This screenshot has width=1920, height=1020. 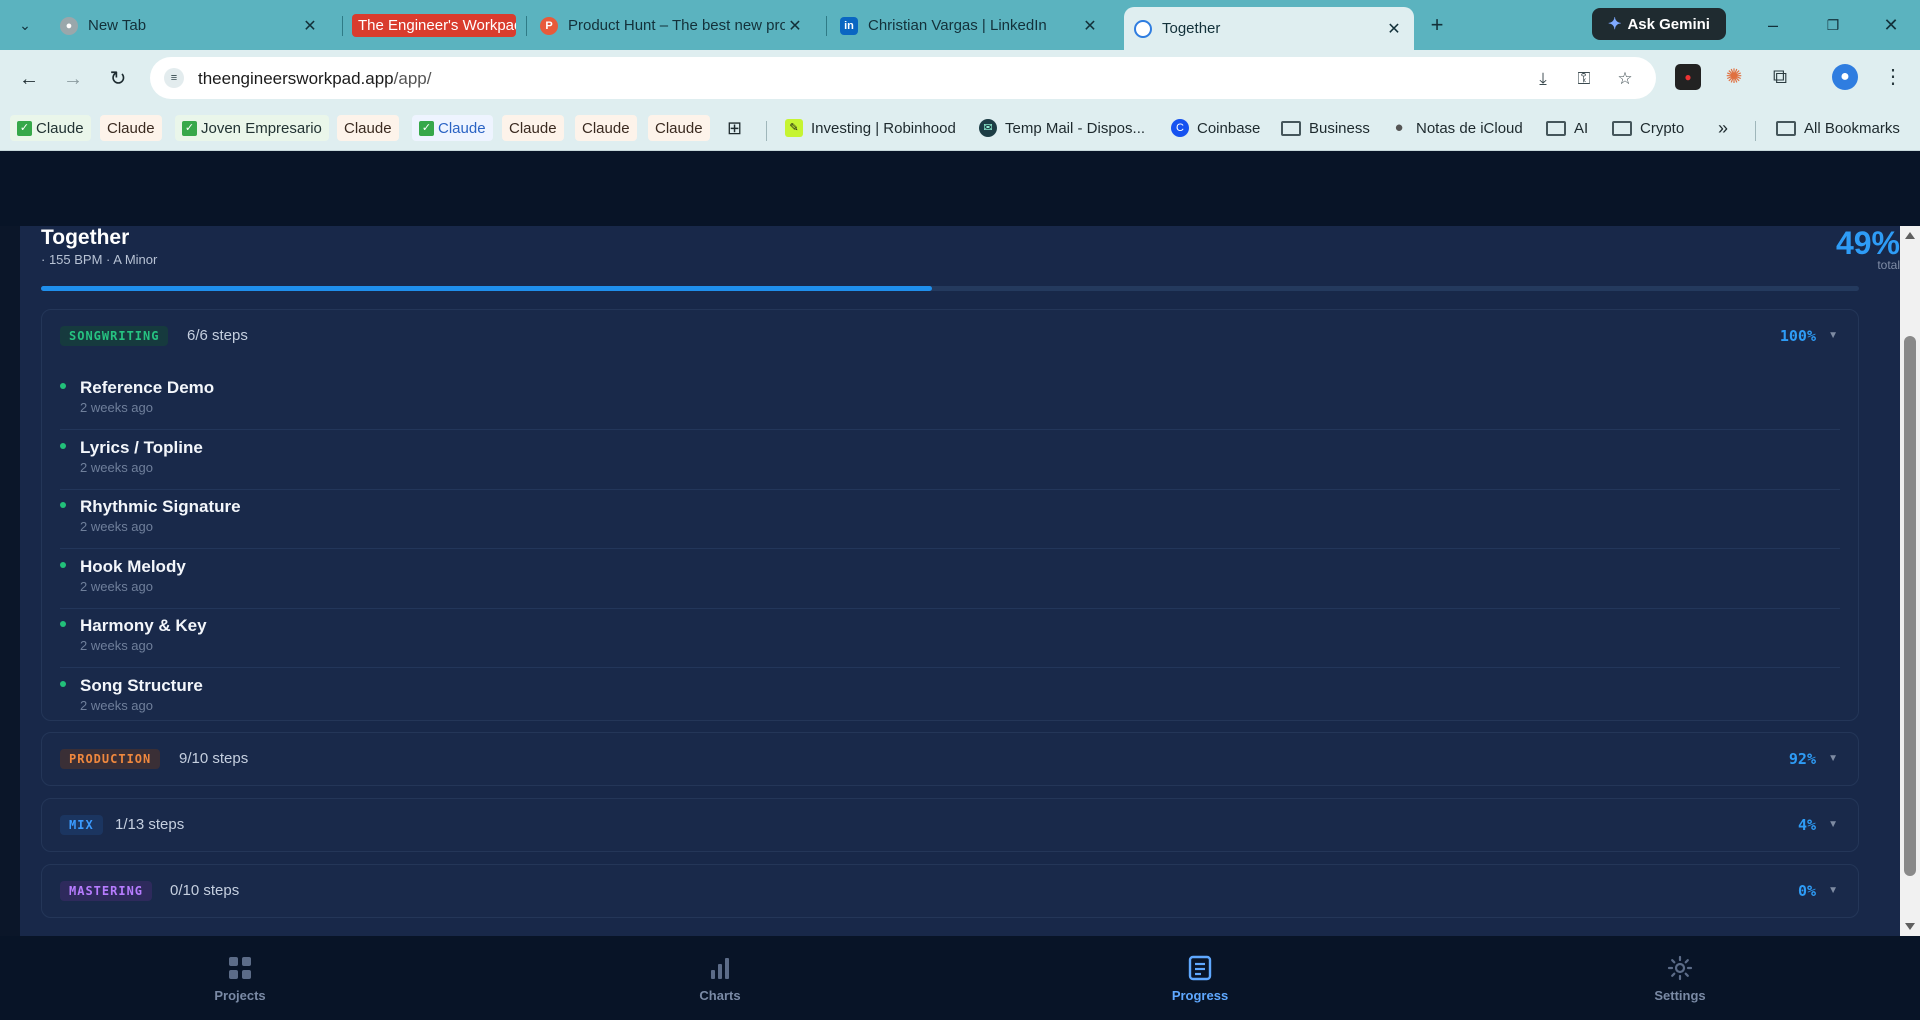 What do you see at coordinates (1802, 759) in the screenshot?
I see `stage-percent: 92%` at bounding box center [1802, 759].